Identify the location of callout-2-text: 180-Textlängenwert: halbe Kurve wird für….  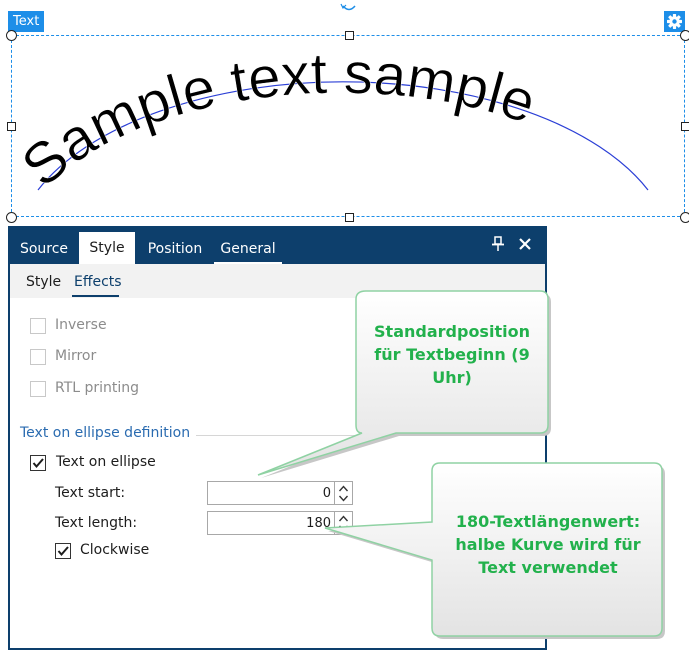
(548, 544).